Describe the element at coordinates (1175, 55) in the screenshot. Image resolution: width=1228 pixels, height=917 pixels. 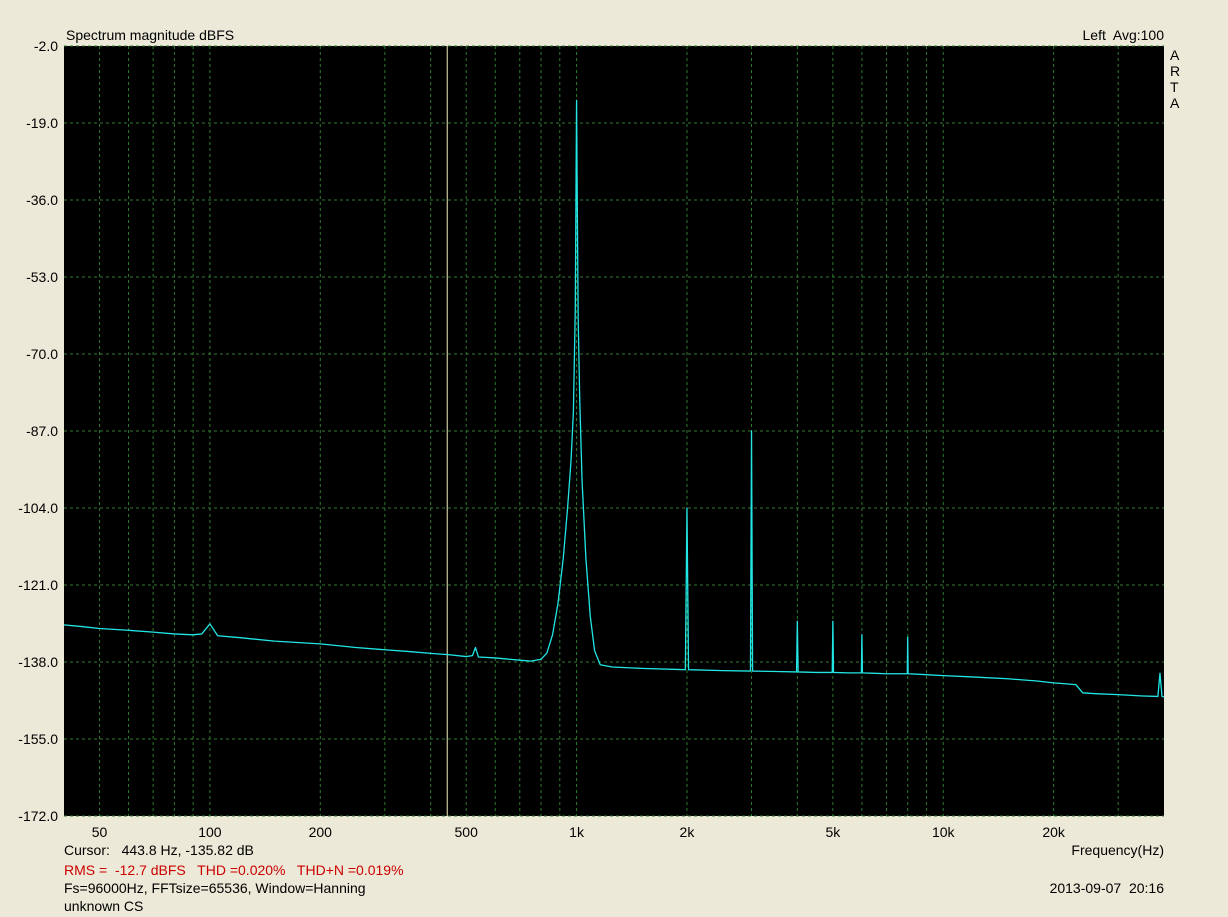
I see `brand-letter-a1: A` at that location.